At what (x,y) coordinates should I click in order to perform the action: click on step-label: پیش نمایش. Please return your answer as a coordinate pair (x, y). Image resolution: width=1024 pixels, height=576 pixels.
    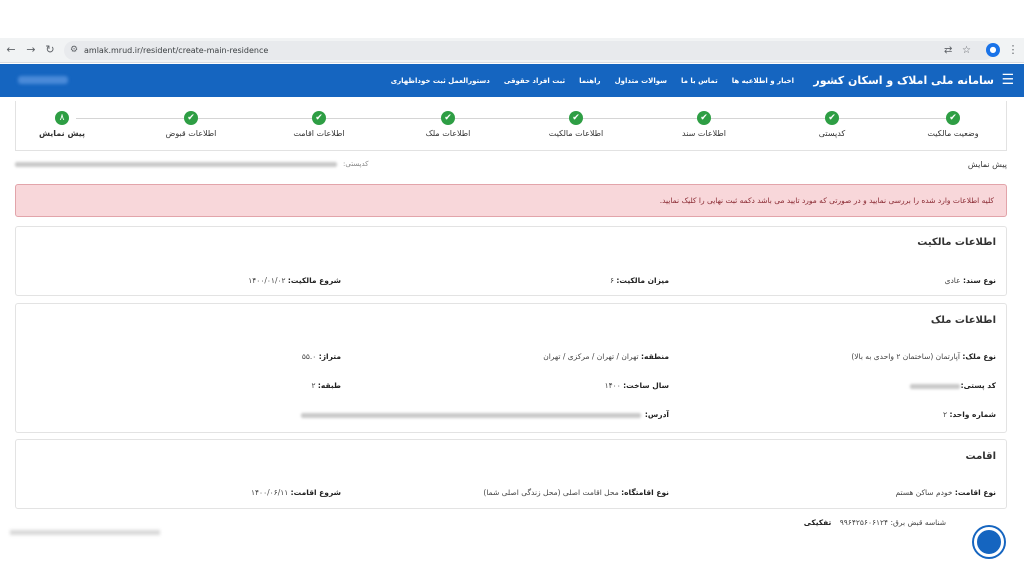
    Looking at the image, I should click on (62, 133).